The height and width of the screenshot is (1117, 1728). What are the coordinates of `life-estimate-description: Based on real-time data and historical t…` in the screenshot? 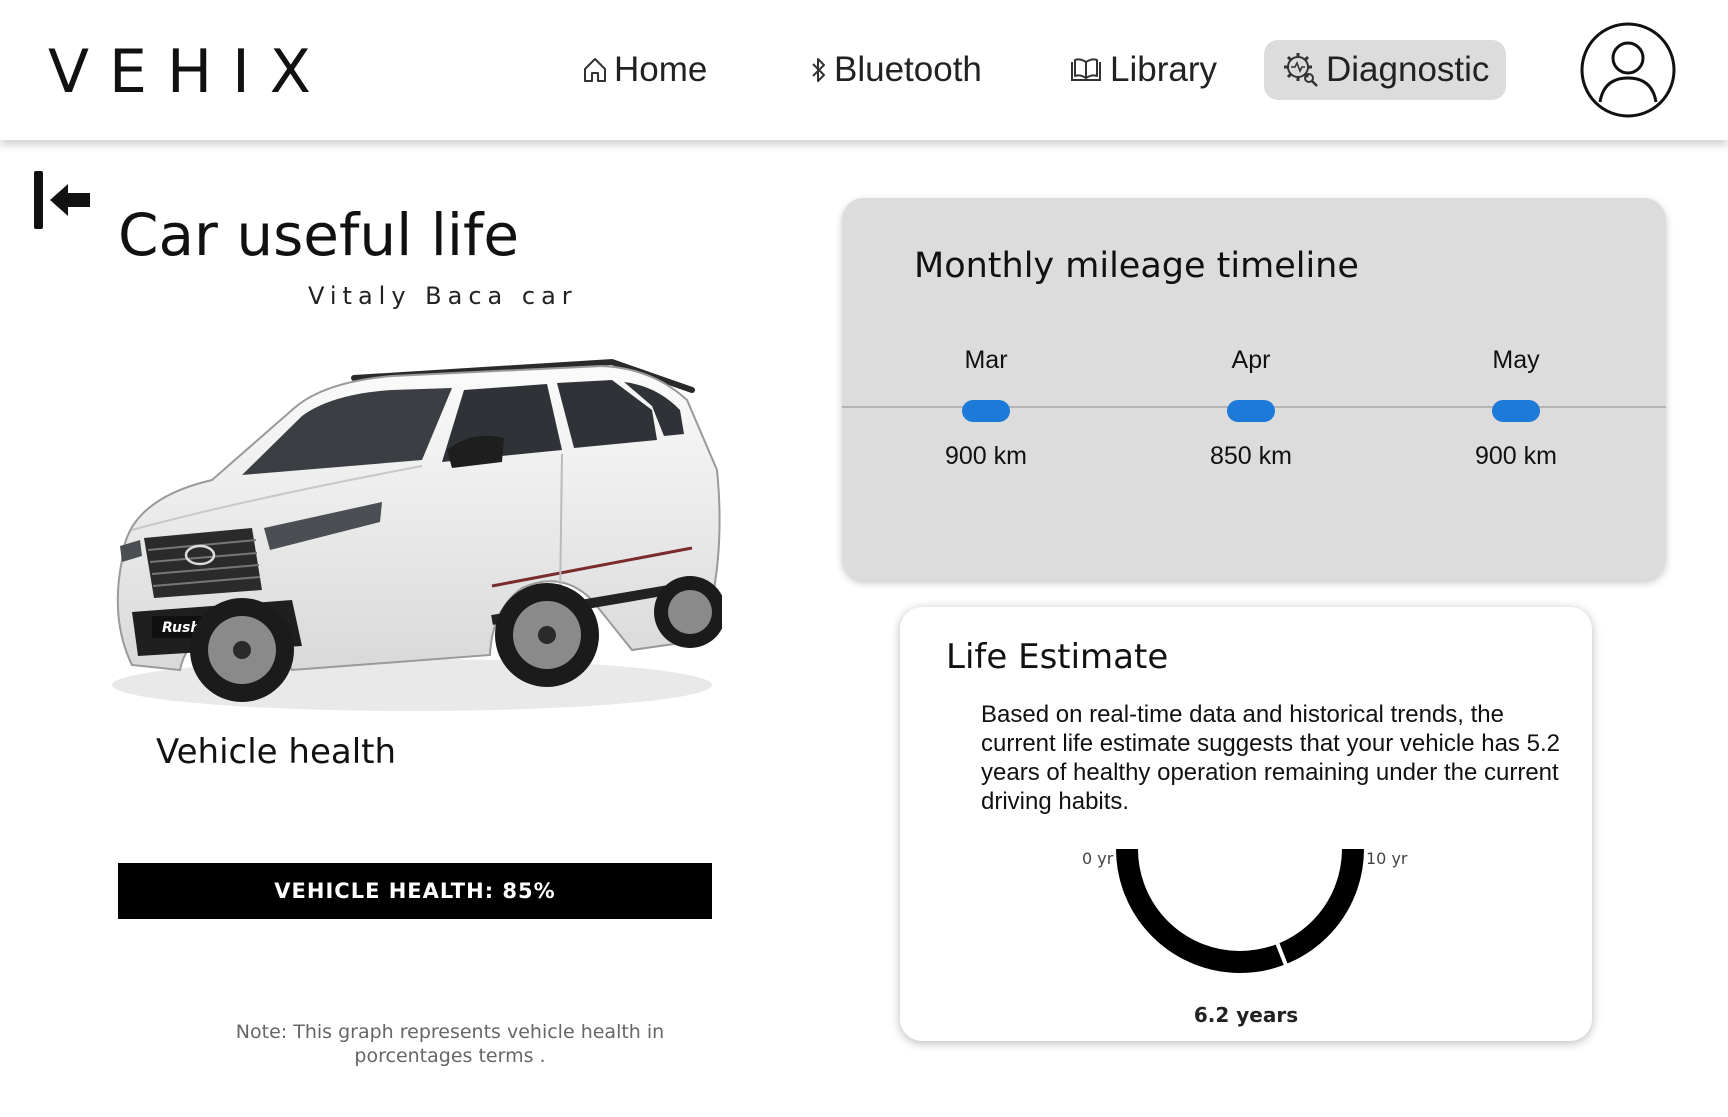 It's located at (1270, 758).